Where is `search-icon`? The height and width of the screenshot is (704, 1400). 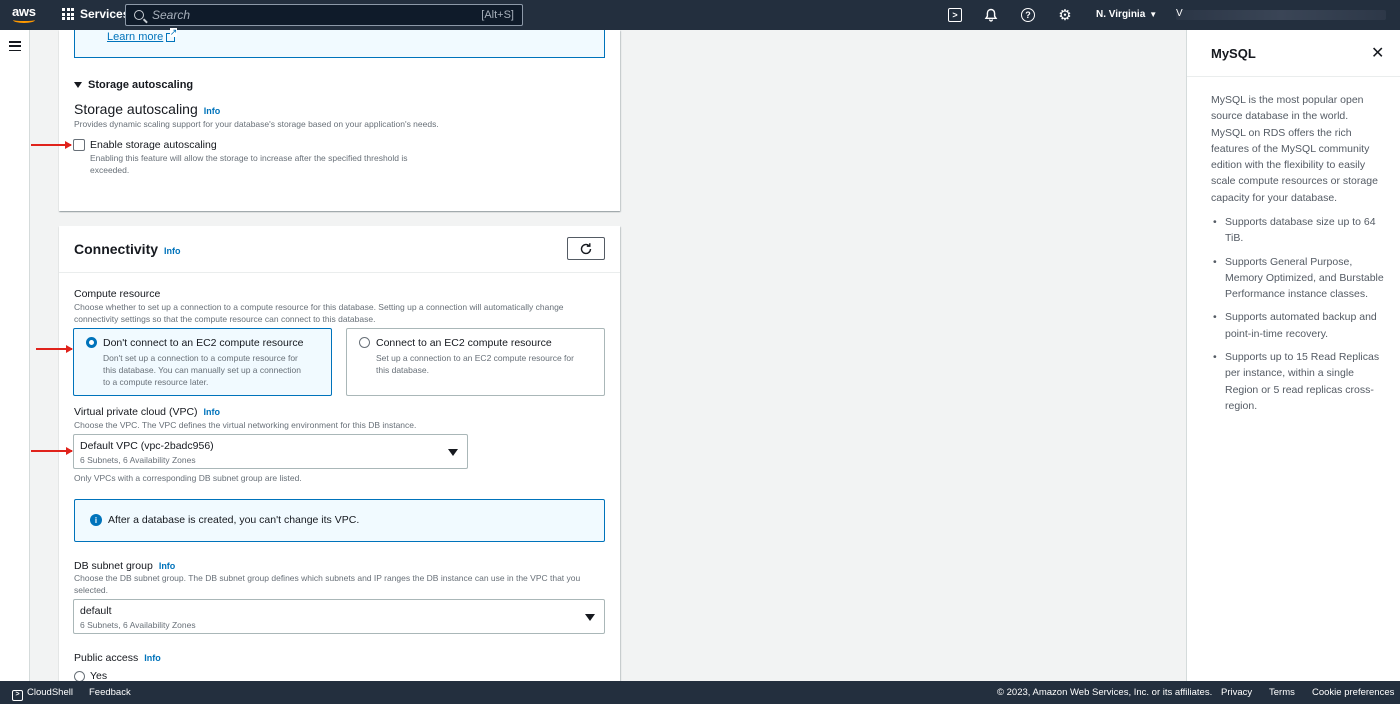 search-icon is located at coordinates (139, 15).